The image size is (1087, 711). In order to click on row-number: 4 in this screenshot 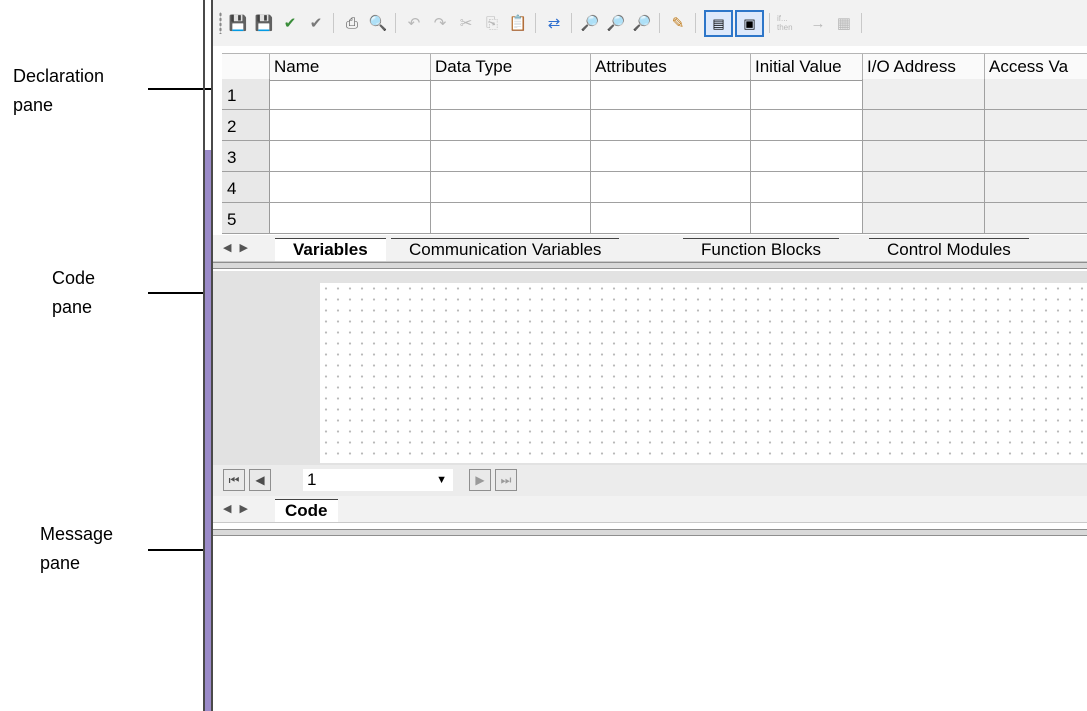, I will do `click(246, 187)`.